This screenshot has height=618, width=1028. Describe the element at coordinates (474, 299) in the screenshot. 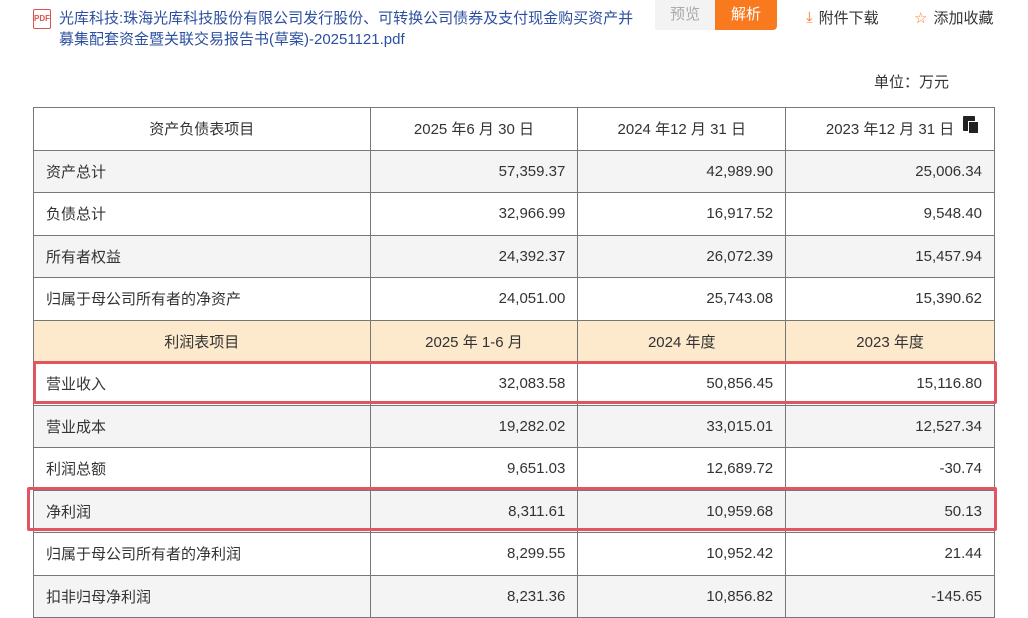

I see `value-cell: 24,051.00` at that location.